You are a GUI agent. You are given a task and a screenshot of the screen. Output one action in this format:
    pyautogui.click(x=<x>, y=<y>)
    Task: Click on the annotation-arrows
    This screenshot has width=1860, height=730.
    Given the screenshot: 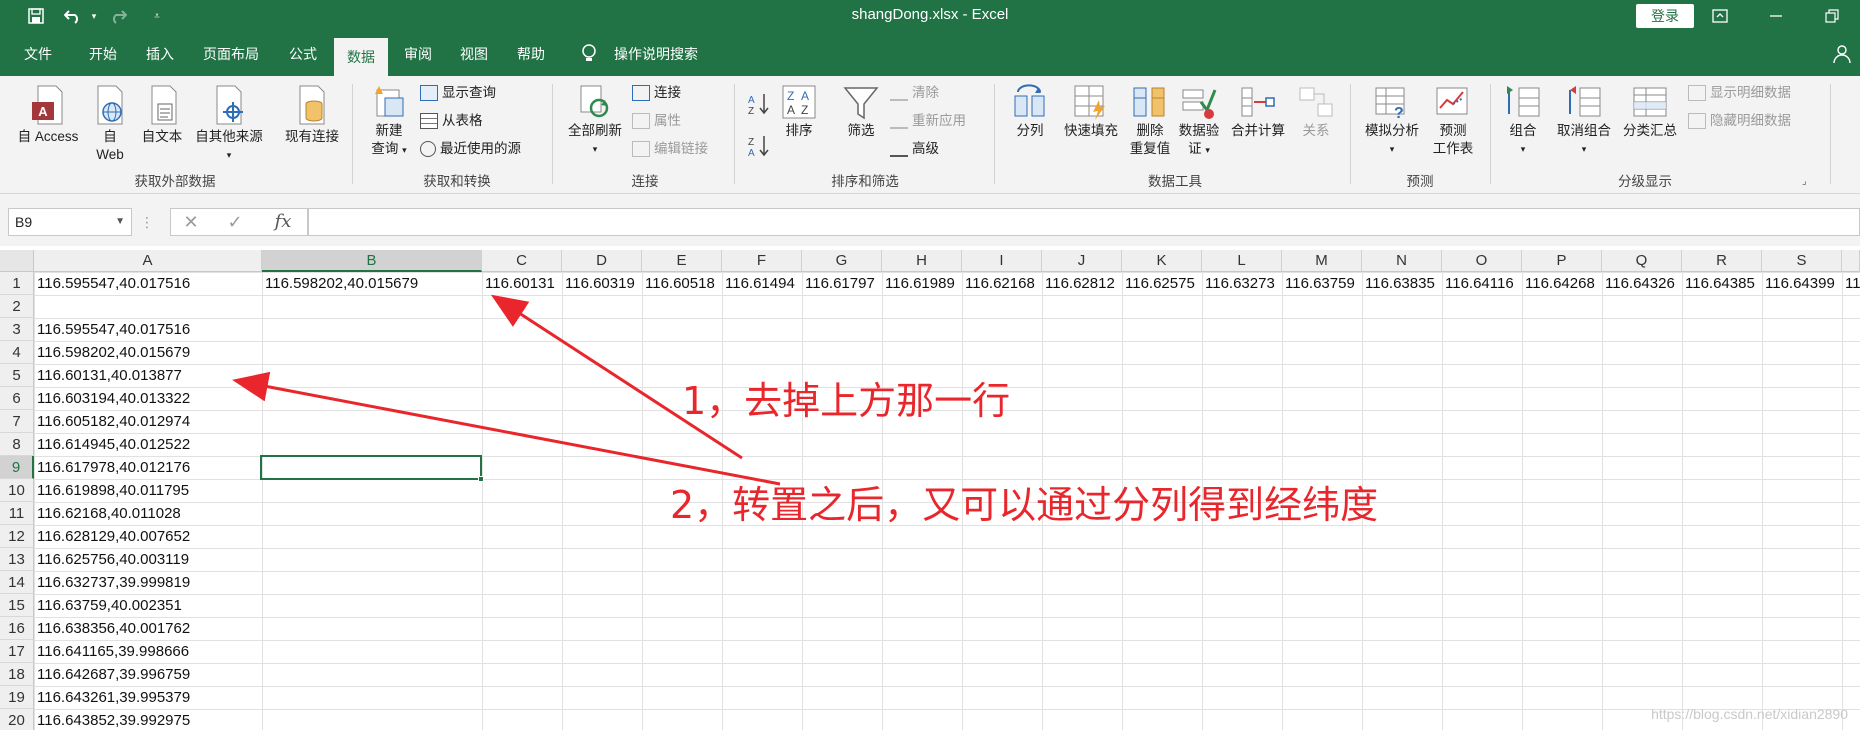 What is the action you would take?
    pyautogui.click(x=506, y=390)
    